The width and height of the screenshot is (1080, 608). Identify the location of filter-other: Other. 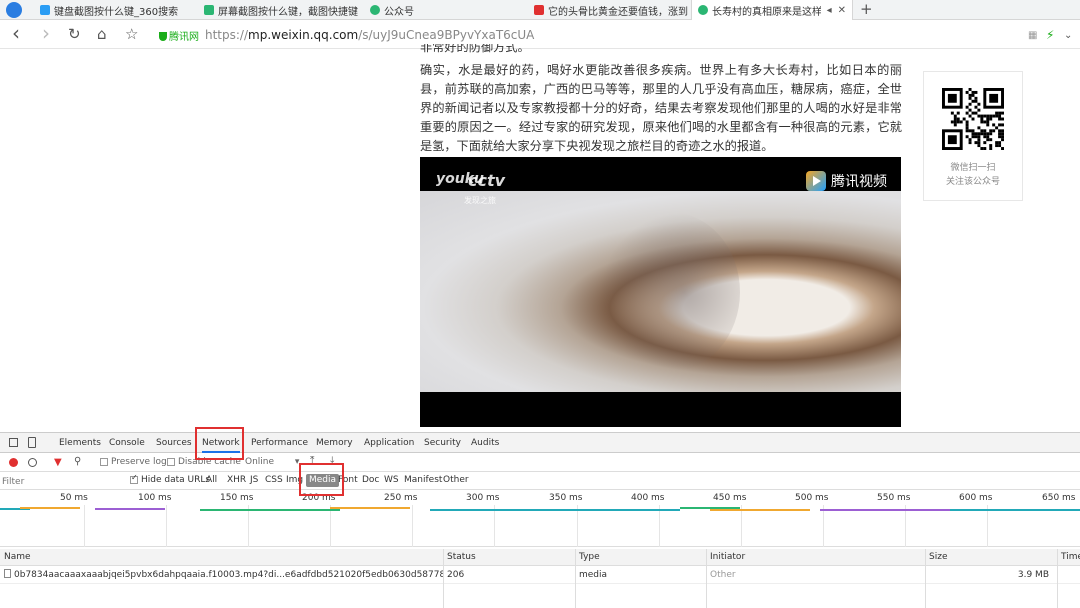
(456, 480).